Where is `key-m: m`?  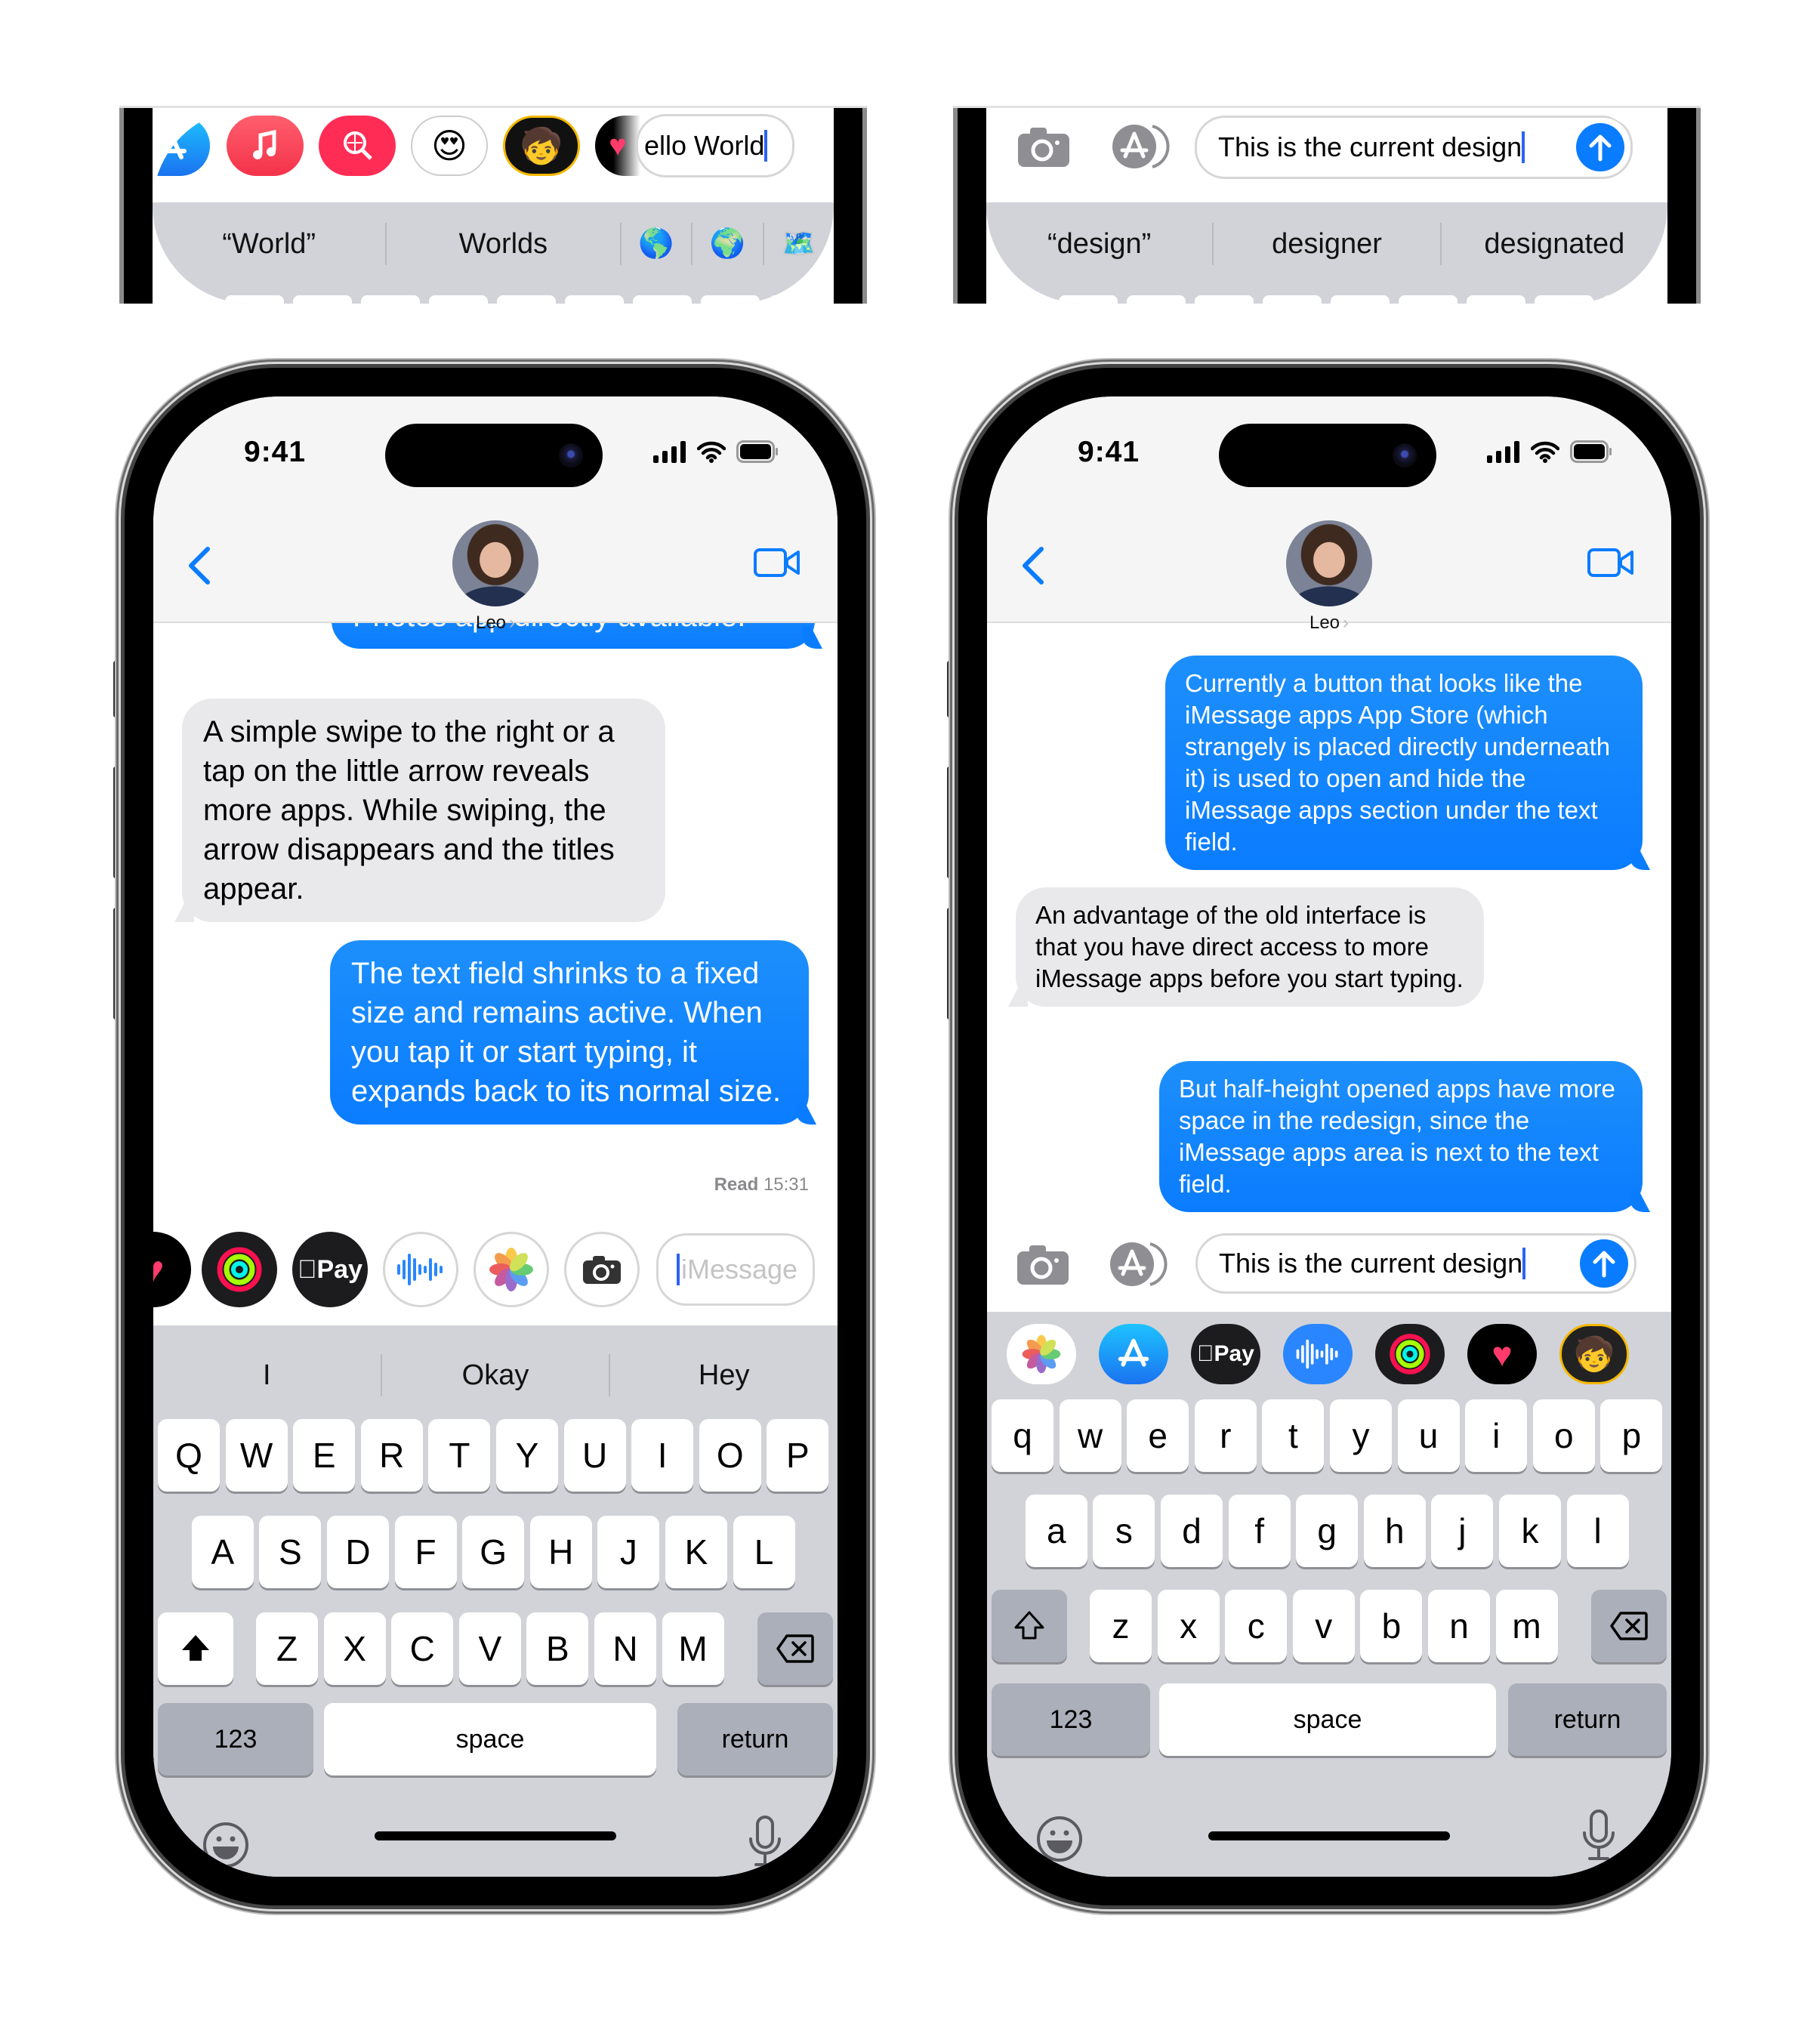
key-m: m is located at coordinates (1526, 1626).